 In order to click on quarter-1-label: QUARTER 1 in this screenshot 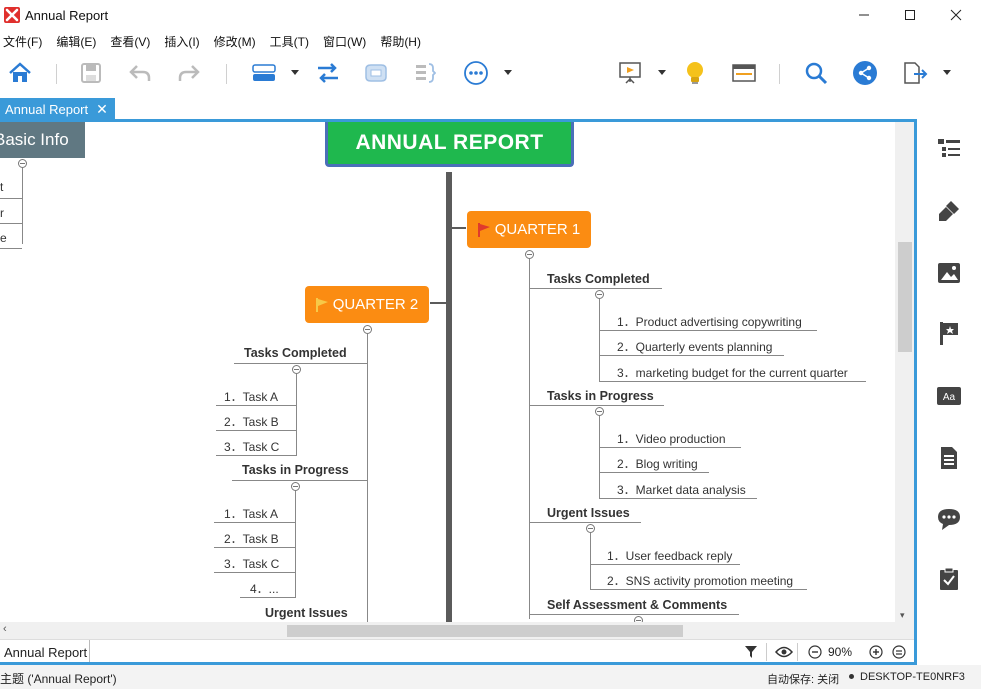, I will do `click(537, 229)`.